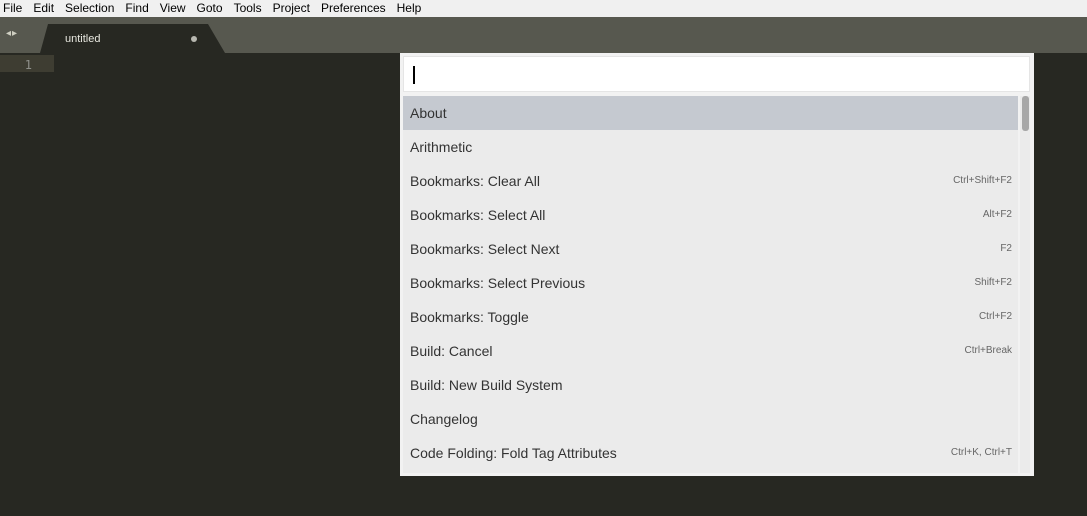  Describe the element at coordinates (710, 113) in the screenshot. I see `command-item-about: About` at that location.